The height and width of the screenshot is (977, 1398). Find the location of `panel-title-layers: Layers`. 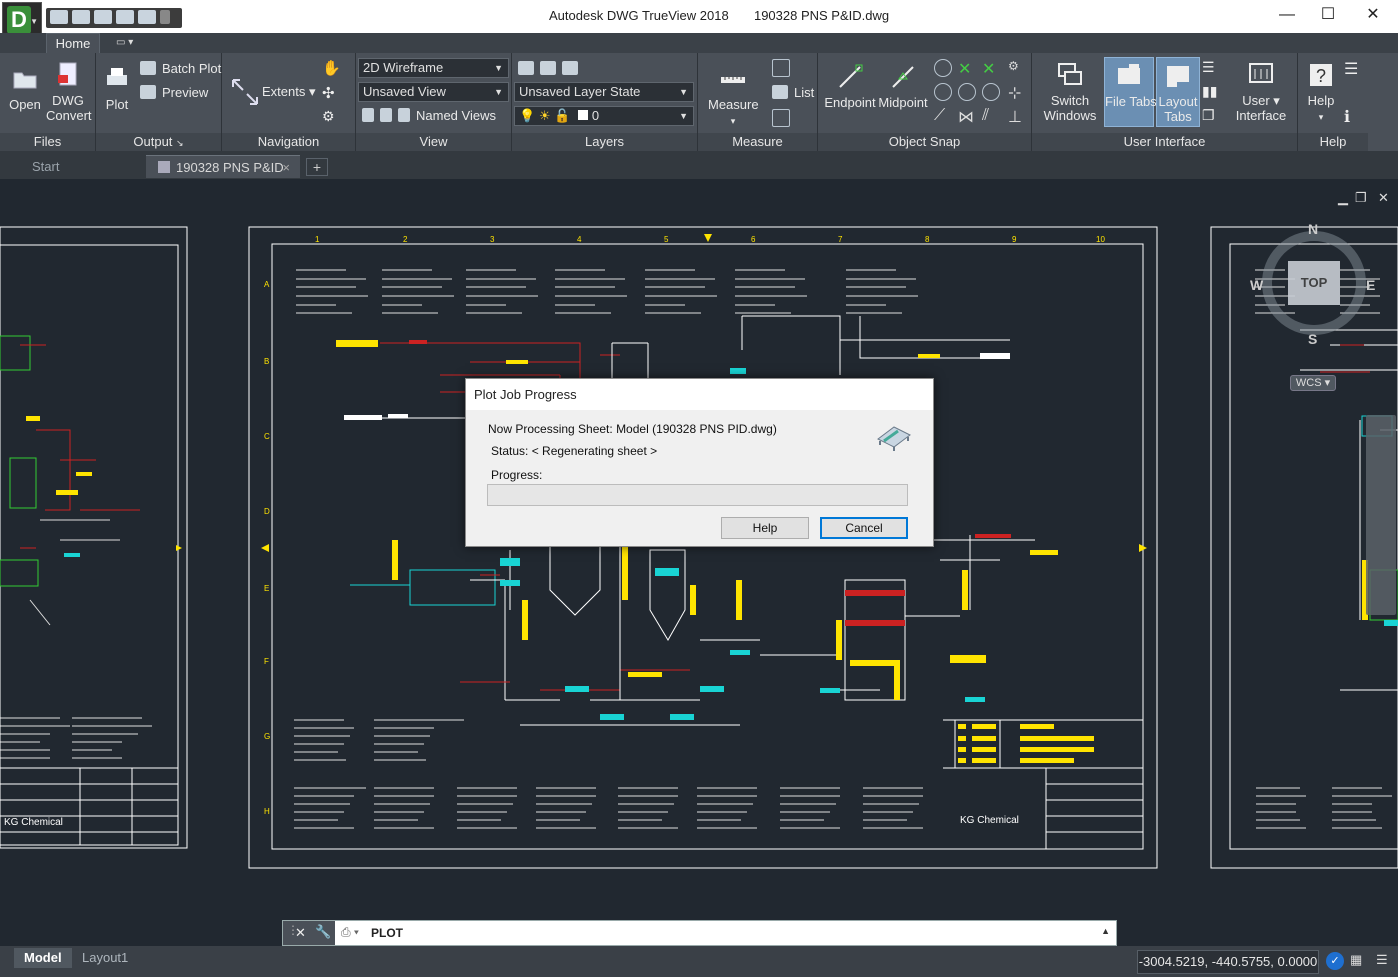

panel-title-layers: Layers is located at coordinates (604, 142).